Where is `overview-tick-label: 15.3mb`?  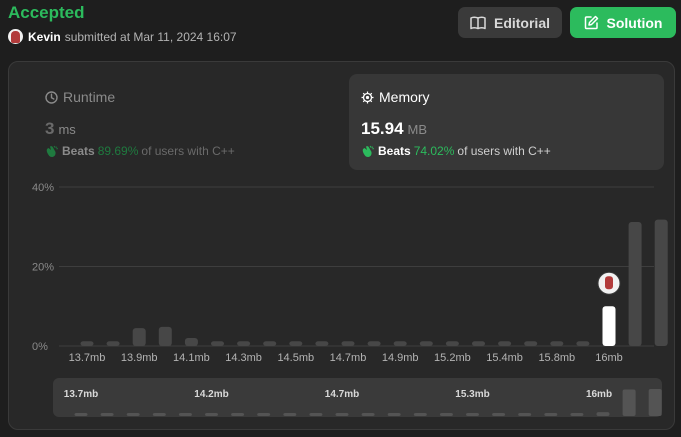
overview-tick-label: 15.3mb is located at coordinates (472, 394).